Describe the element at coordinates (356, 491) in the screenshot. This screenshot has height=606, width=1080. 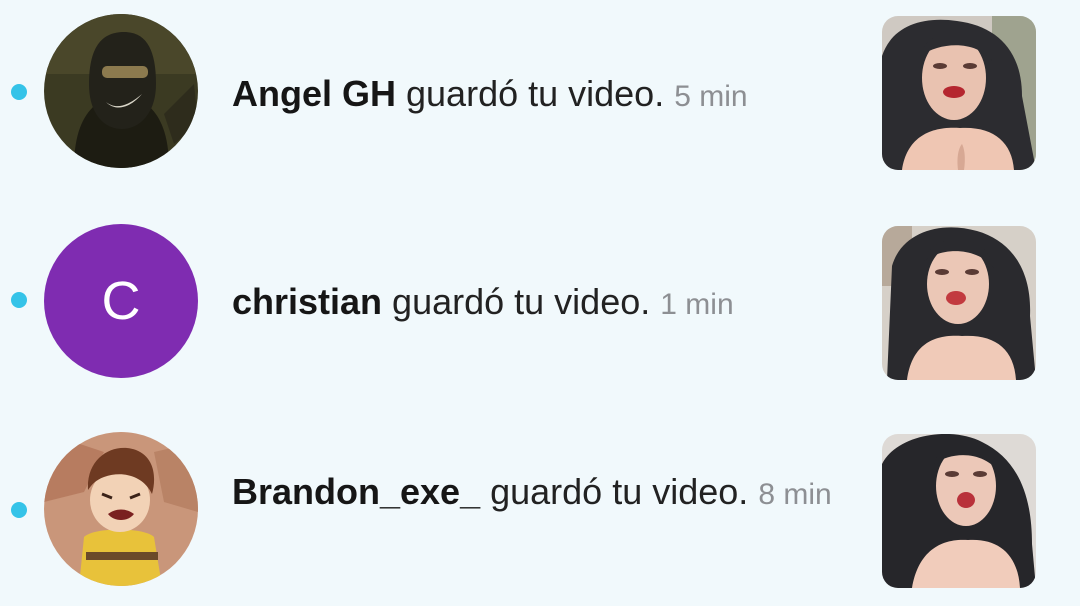
I see `username: Brandon_exe_` at that location.